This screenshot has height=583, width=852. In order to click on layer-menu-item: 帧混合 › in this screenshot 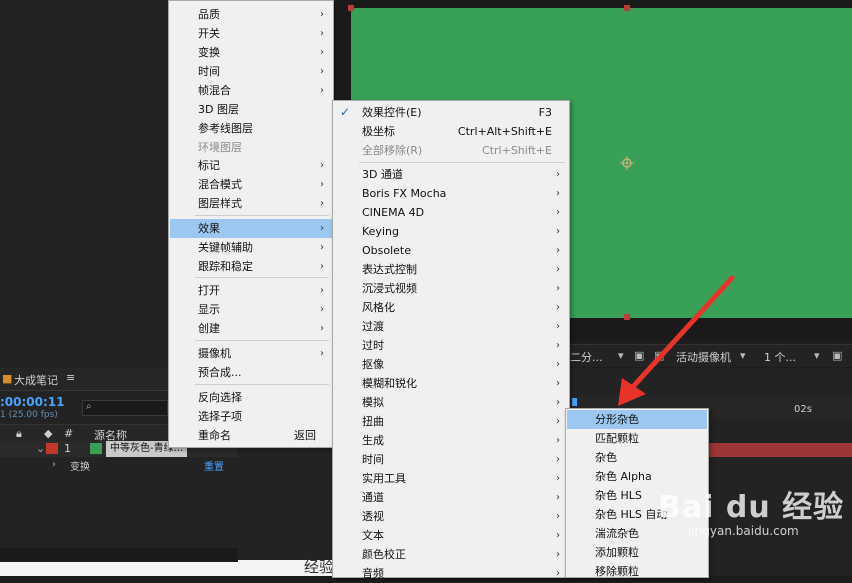, I will do `click(251, 90)`.